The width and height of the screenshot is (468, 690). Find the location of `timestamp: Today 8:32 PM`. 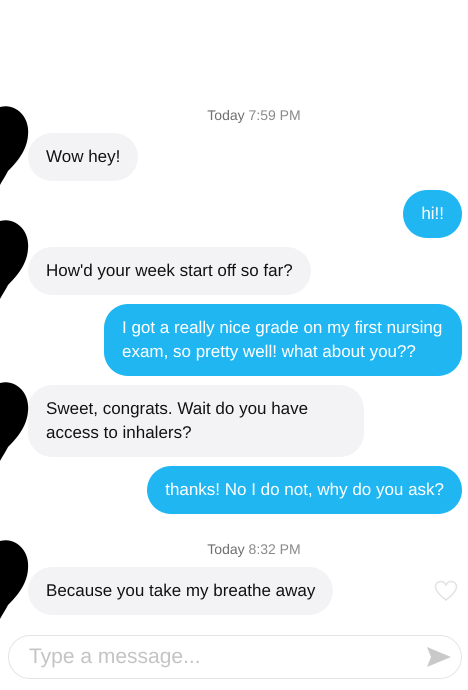

timestamp: Today 8:32 PM is located at coordinates (254, 549).